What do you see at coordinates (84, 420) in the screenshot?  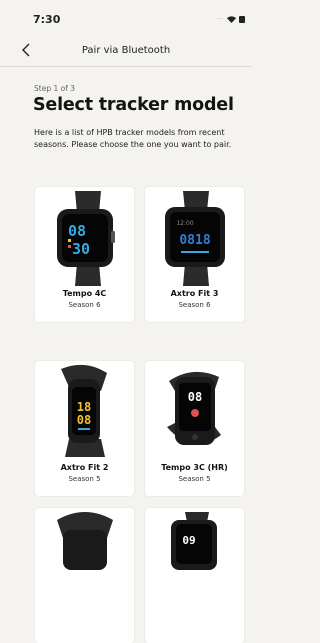 I see `watch-screen-bottom: 08` at bounding box center [84, 420].